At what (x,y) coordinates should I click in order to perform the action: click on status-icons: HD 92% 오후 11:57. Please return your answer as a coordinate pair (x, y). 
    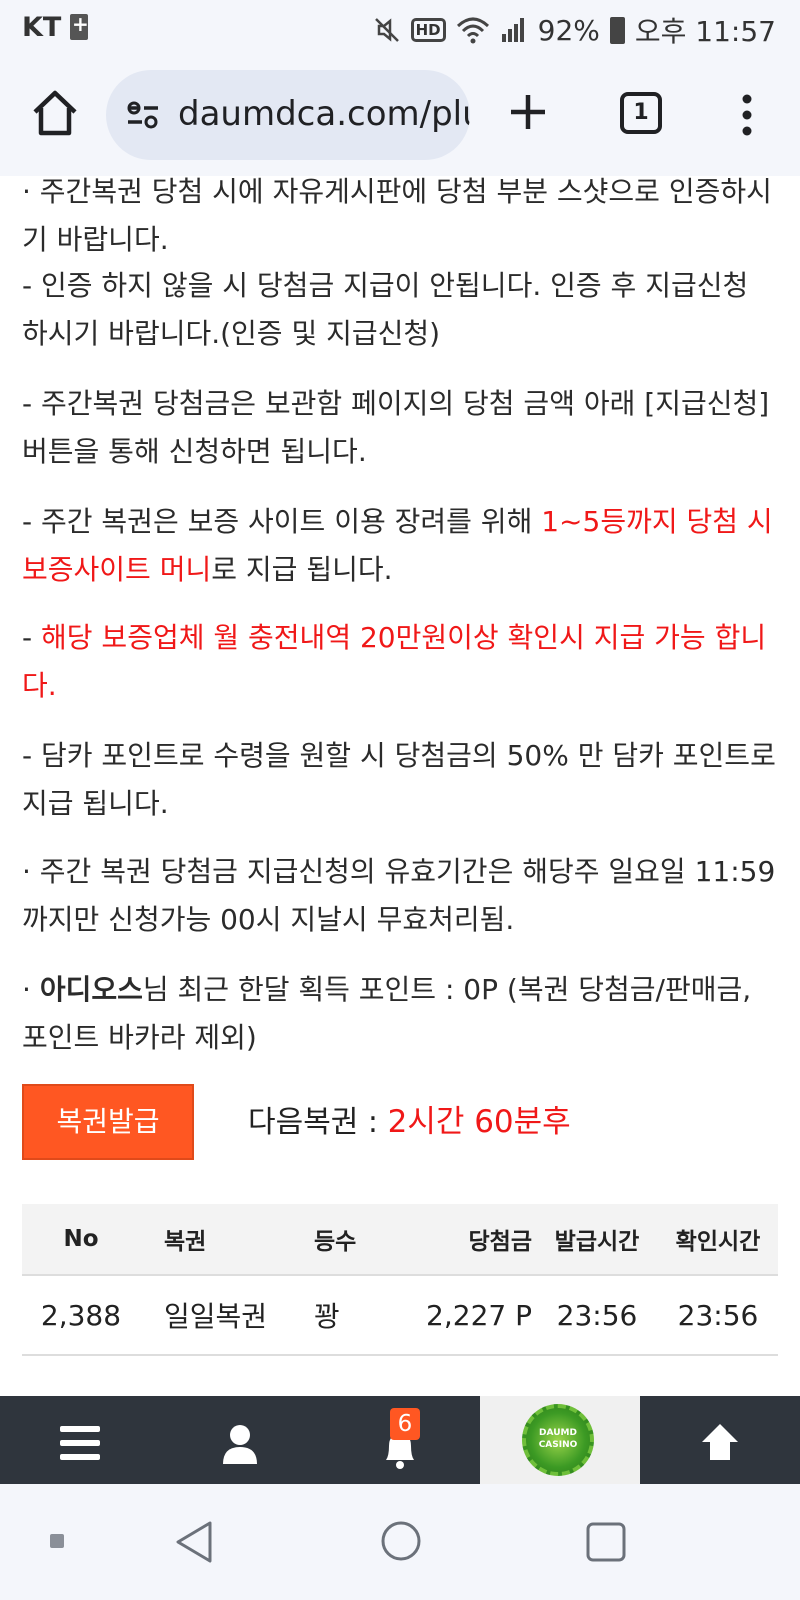
    Looking at the image, I should click on (574, 30).